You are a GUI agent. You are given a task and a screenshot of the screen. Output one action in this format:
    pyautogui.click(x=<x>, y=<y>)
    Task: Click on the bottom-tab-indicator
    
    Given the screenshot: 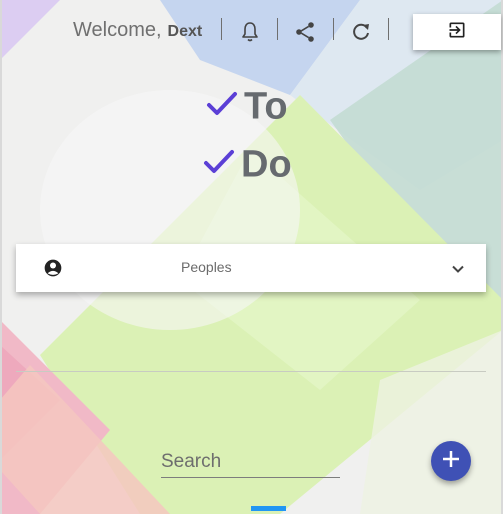 What is the action you would take?
    pyautogui.click(x=268, y=508)
    